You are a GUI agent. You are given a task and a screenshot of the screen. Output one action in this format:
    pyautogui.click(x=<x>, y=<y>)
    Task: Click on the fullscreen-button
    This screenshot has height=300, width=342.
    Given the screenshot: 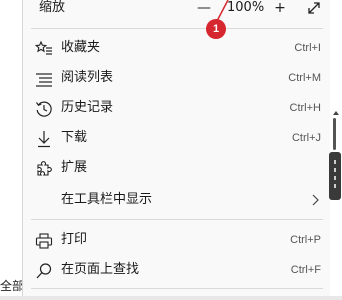 What is the action you would take?
    pyautogui.click(x=314, y=9)
    